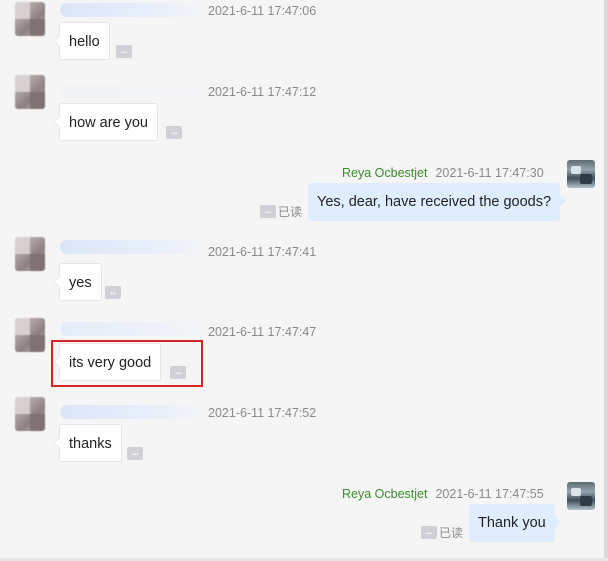 The image size is (608, 561). I want to click on message-timestamp: 2021-6-11 17:47:55, so click(489, 494).